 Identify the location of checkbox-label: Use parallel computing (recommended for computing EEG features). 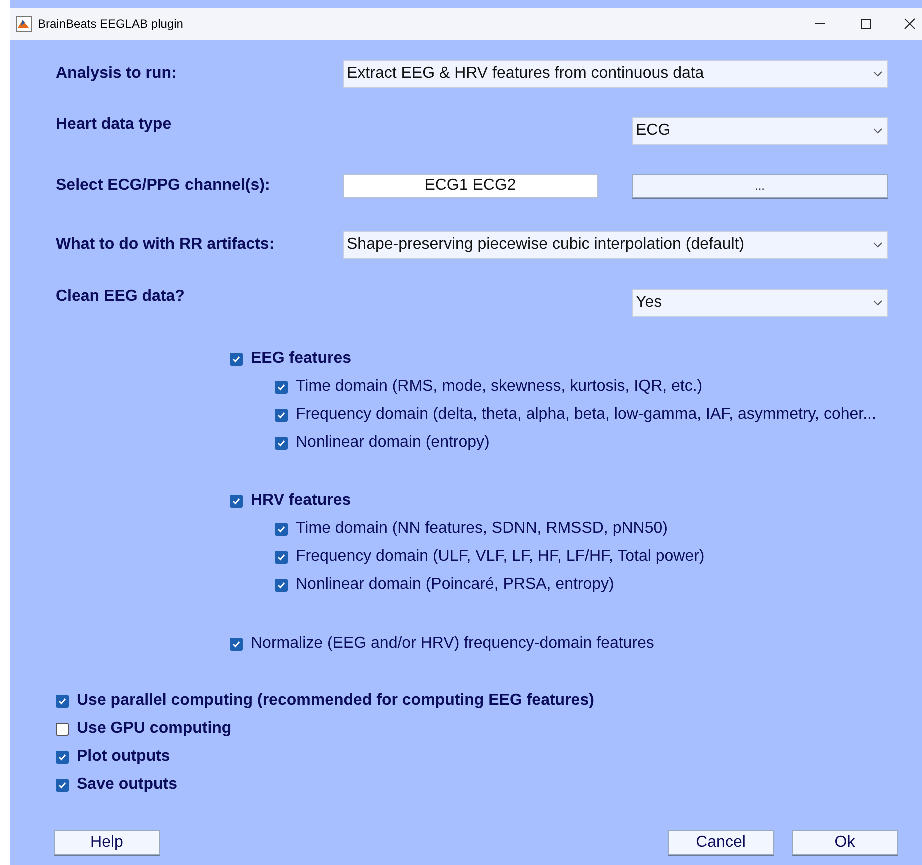
(335, 701).